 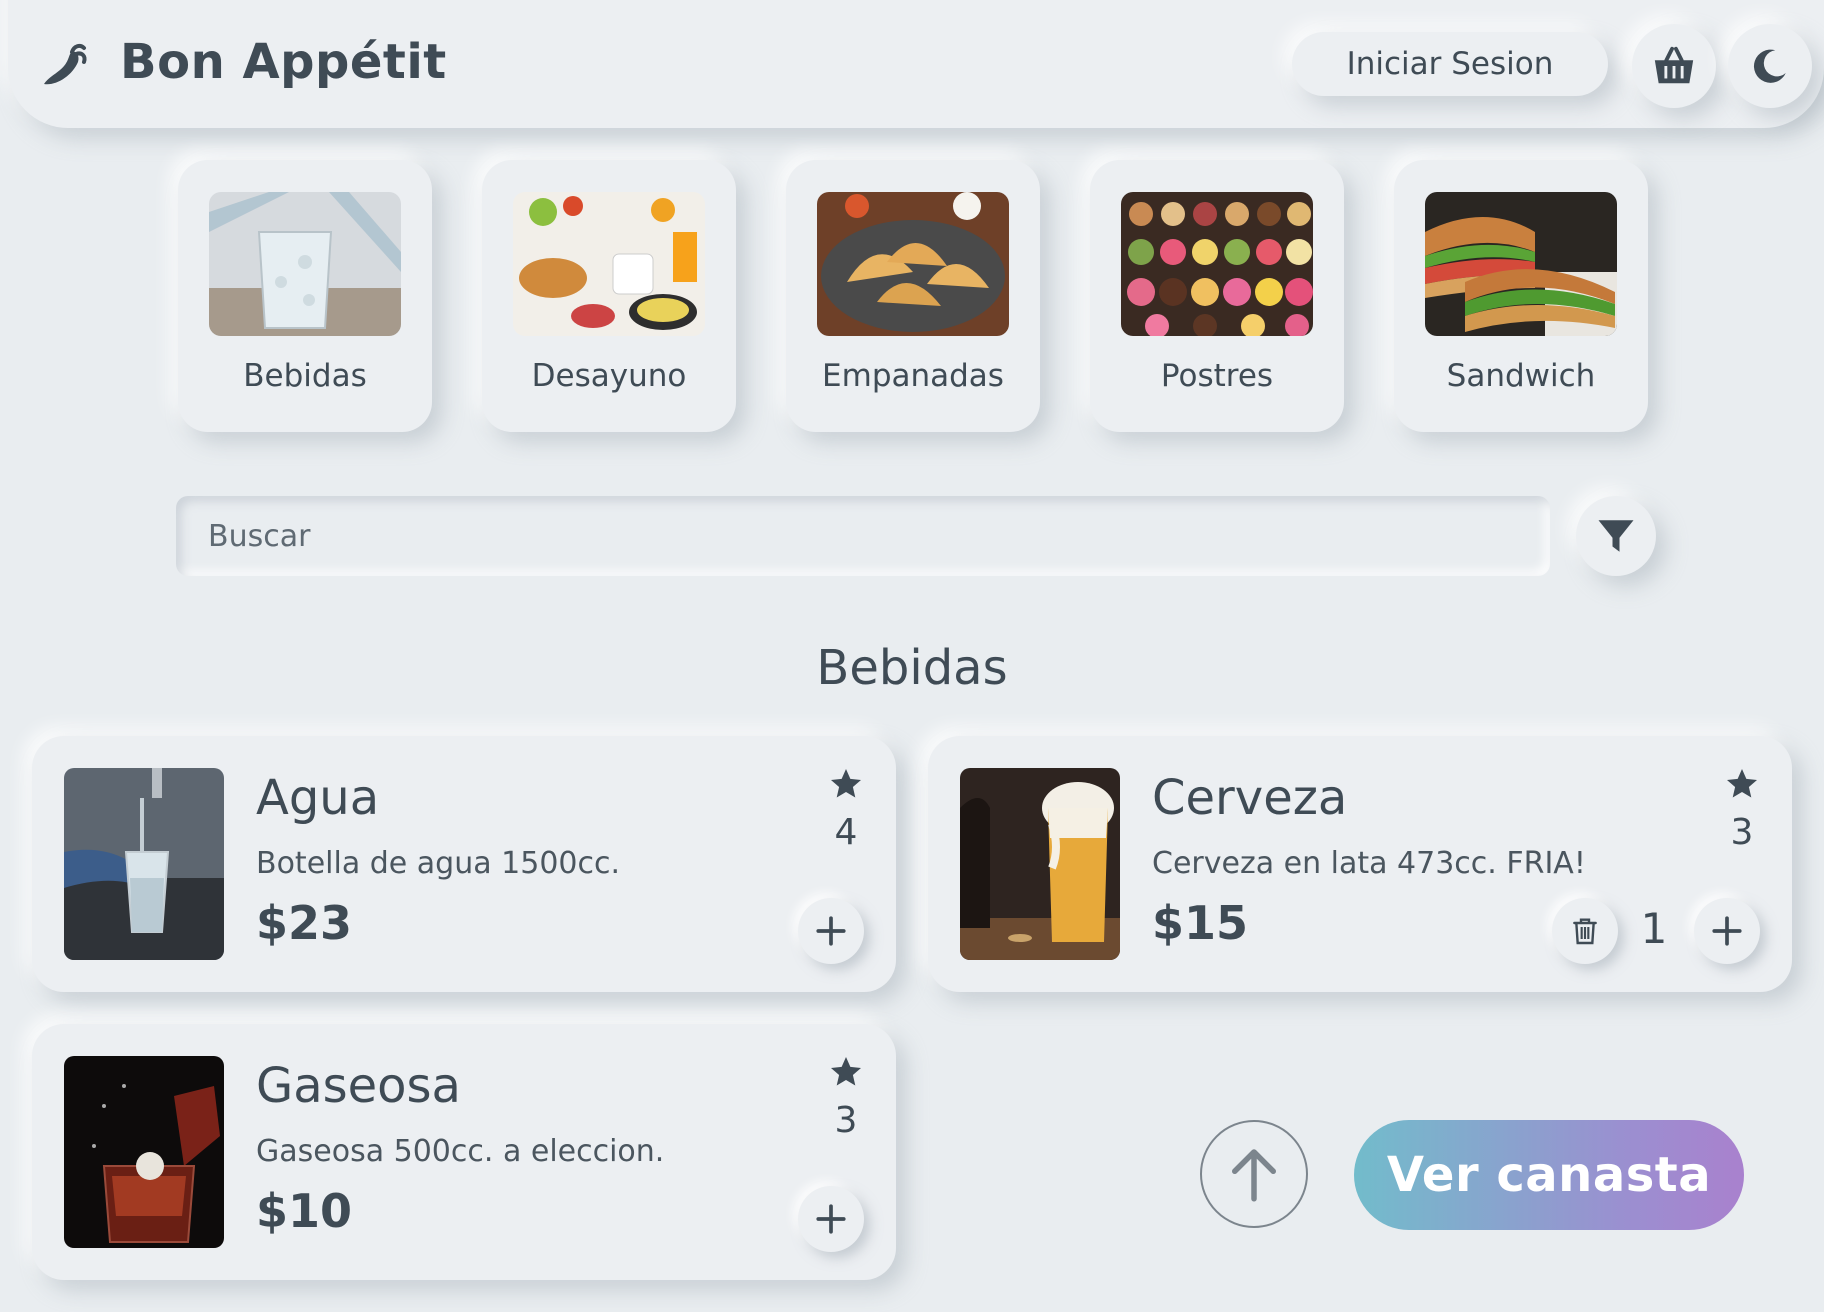 I want to click on product-description: Gaseosa 500cc. a eleccion., so click(x=460, y=1151).